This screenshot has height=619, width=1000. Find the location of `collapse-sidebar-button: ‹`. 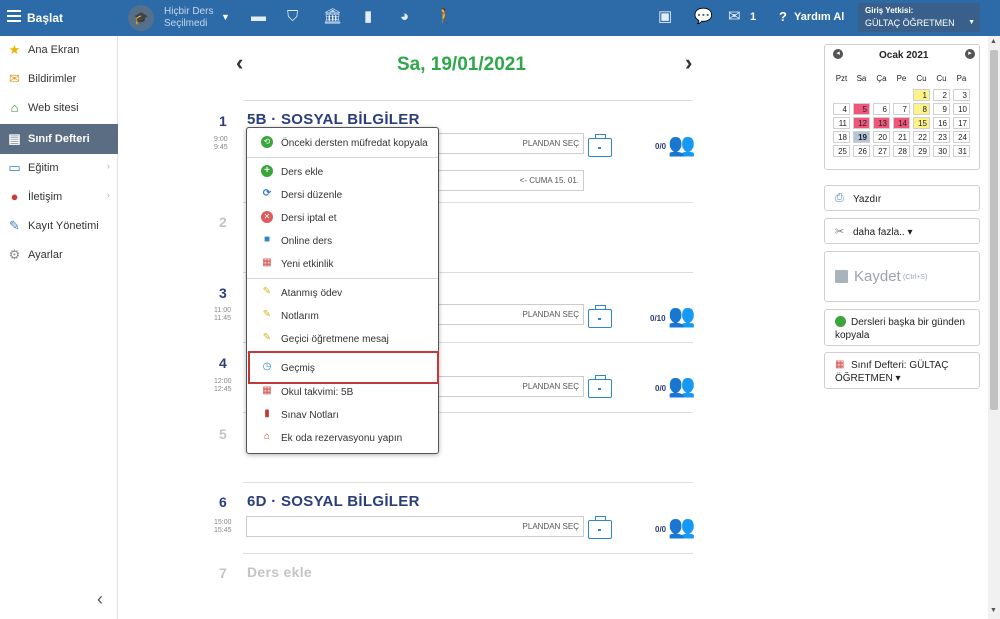

collapse-sidebar-button: ‹ is located at coordinates (100, 599).